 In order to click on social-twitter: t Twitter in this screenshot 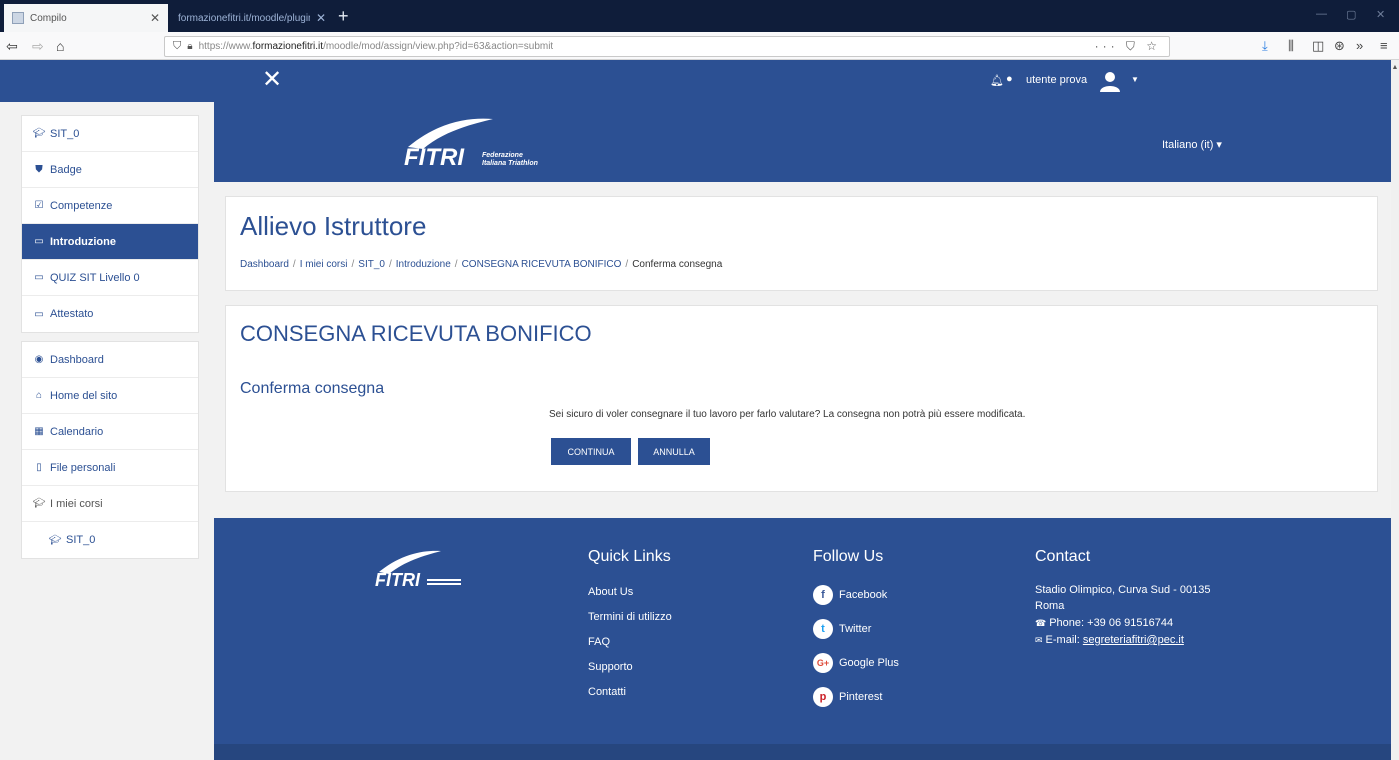, I will do `click(842, 629)`.